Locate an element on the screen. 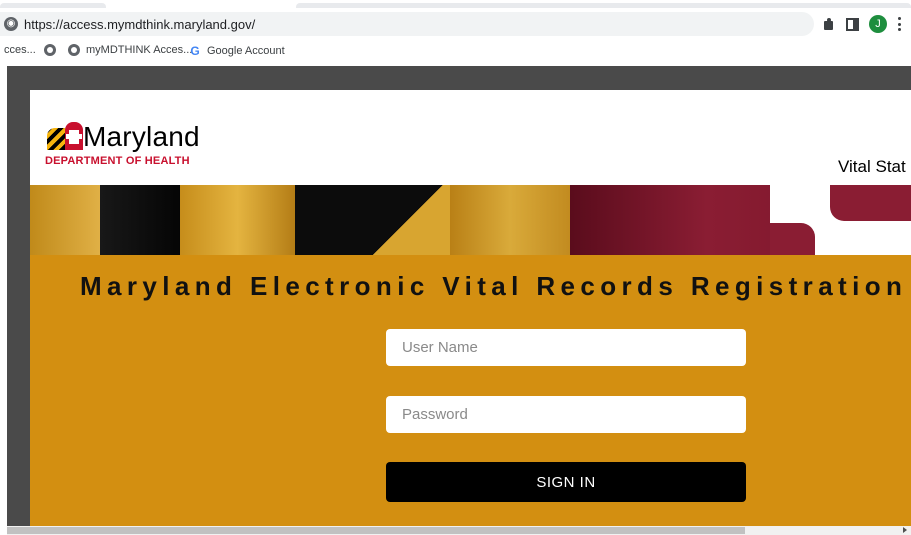 The image size is (911, 535). logo-department-text: DEPARTMENT OF HEALTH is located at coordinates (117, 161).